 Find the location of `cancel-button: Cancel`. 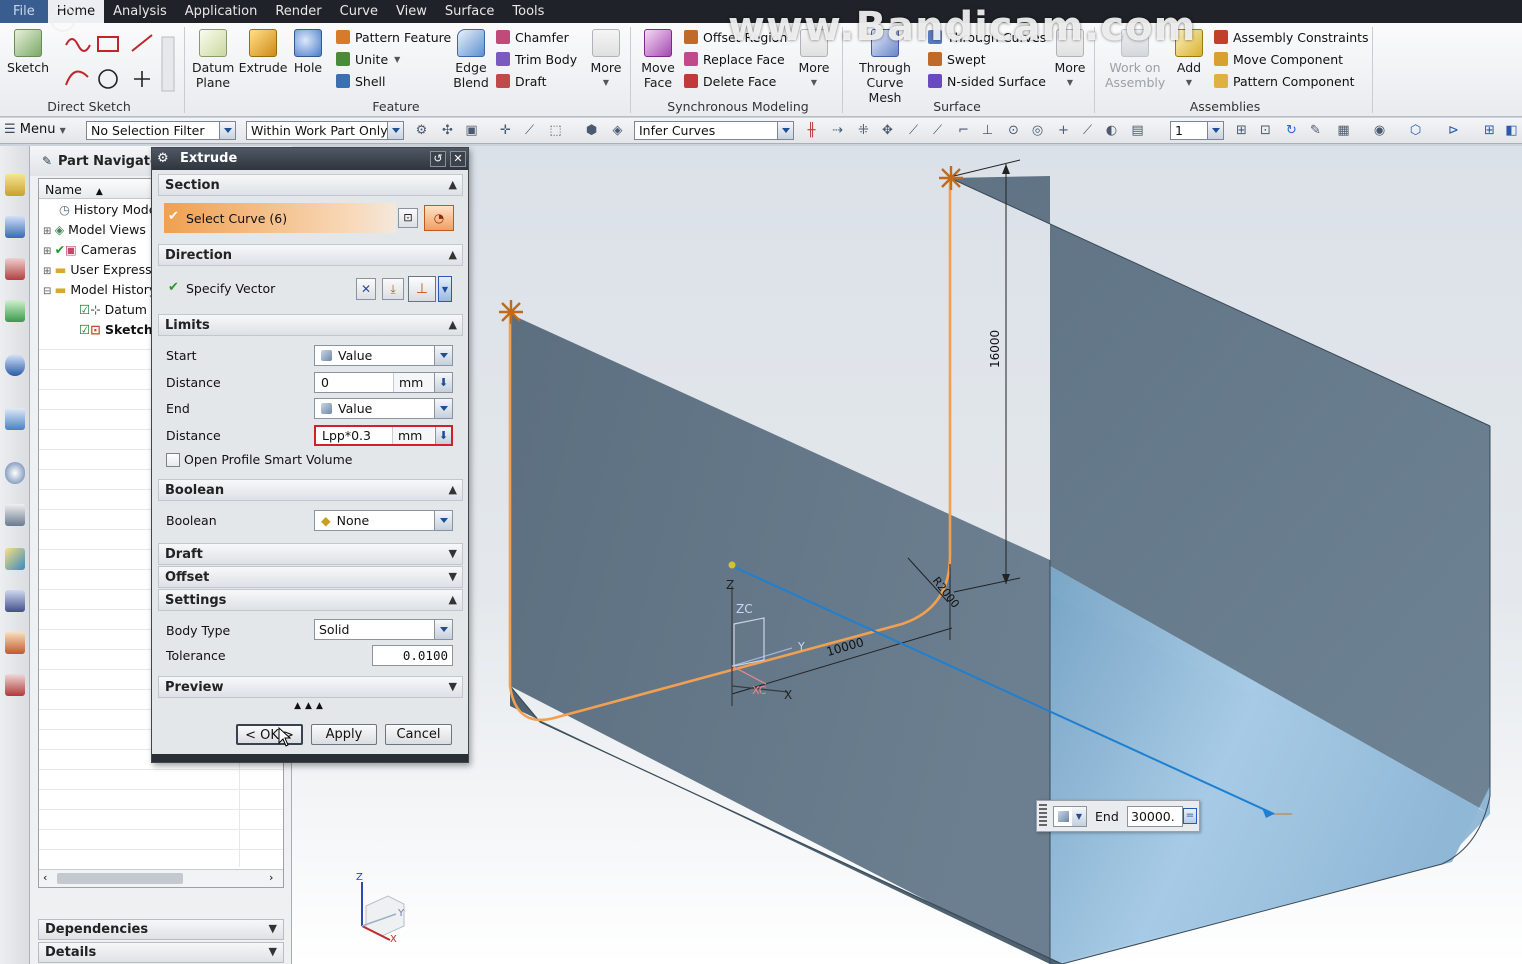

cancel-button: Cancel is located at coordinates (418, 734).